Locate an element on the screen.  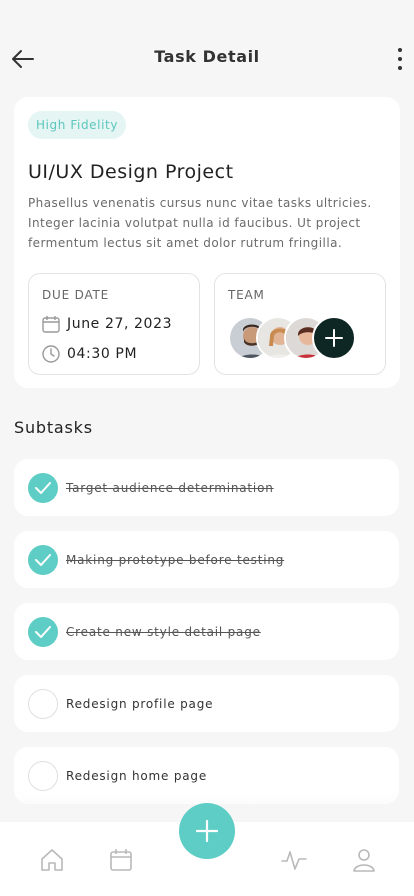
subtasks-heading: Subtasks is located at coordinates (53, 427).